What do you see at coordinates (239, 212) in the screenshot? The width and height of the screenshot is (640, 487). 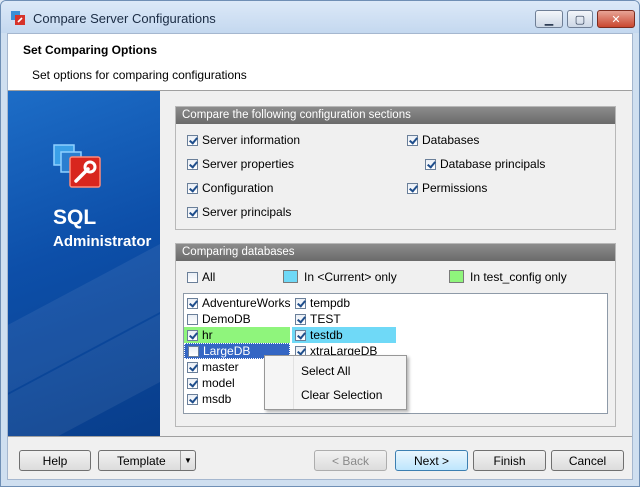 I see `checkbox-server-principals: Server principals` at bounding box center [239, 212].